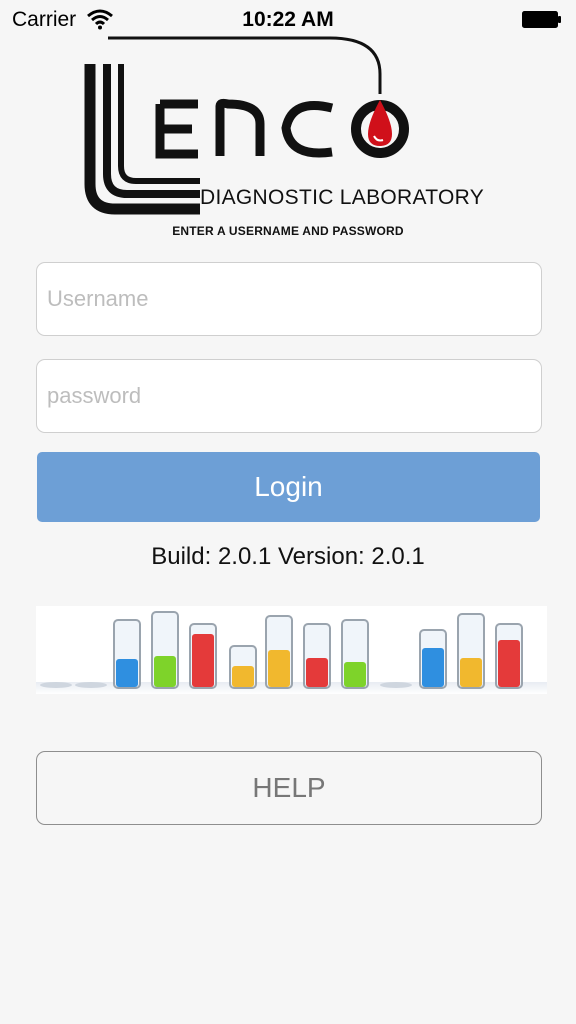  What do you see at coordinates (541, 19) in the screenshot?
I see `battery-icon` at bounding box center [541, 19].